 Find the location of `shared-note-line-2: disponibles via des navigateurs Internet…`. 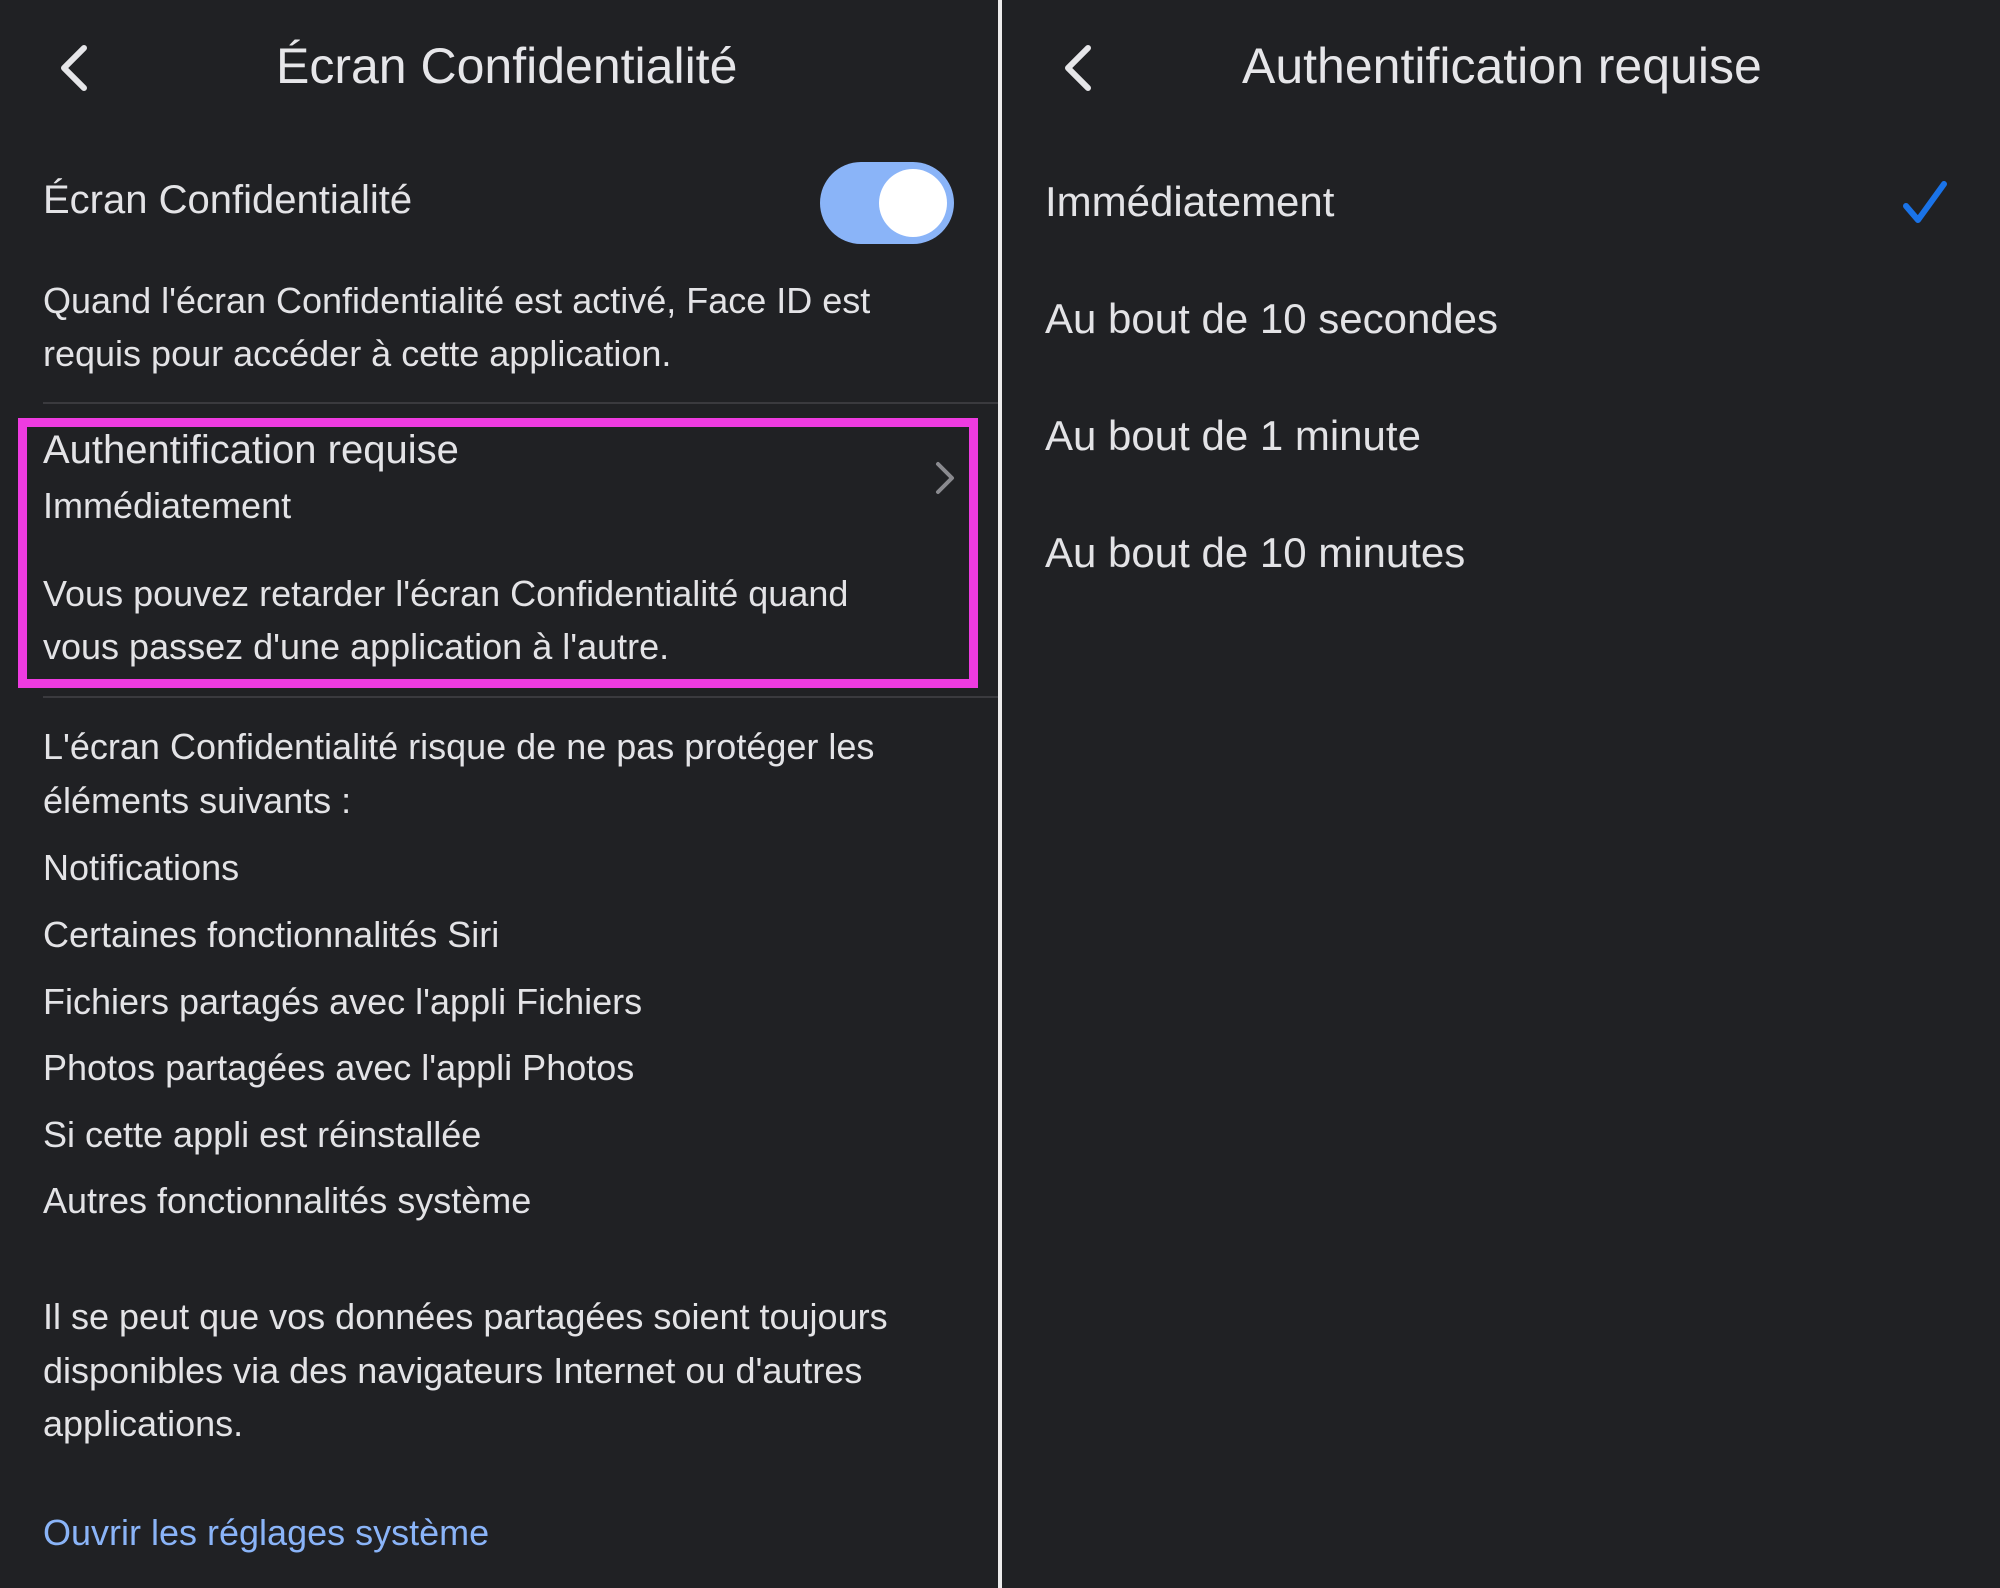

shared-note-line-2: disponibles via des navigateurs Internet… is located at coordinates (453, 1370).